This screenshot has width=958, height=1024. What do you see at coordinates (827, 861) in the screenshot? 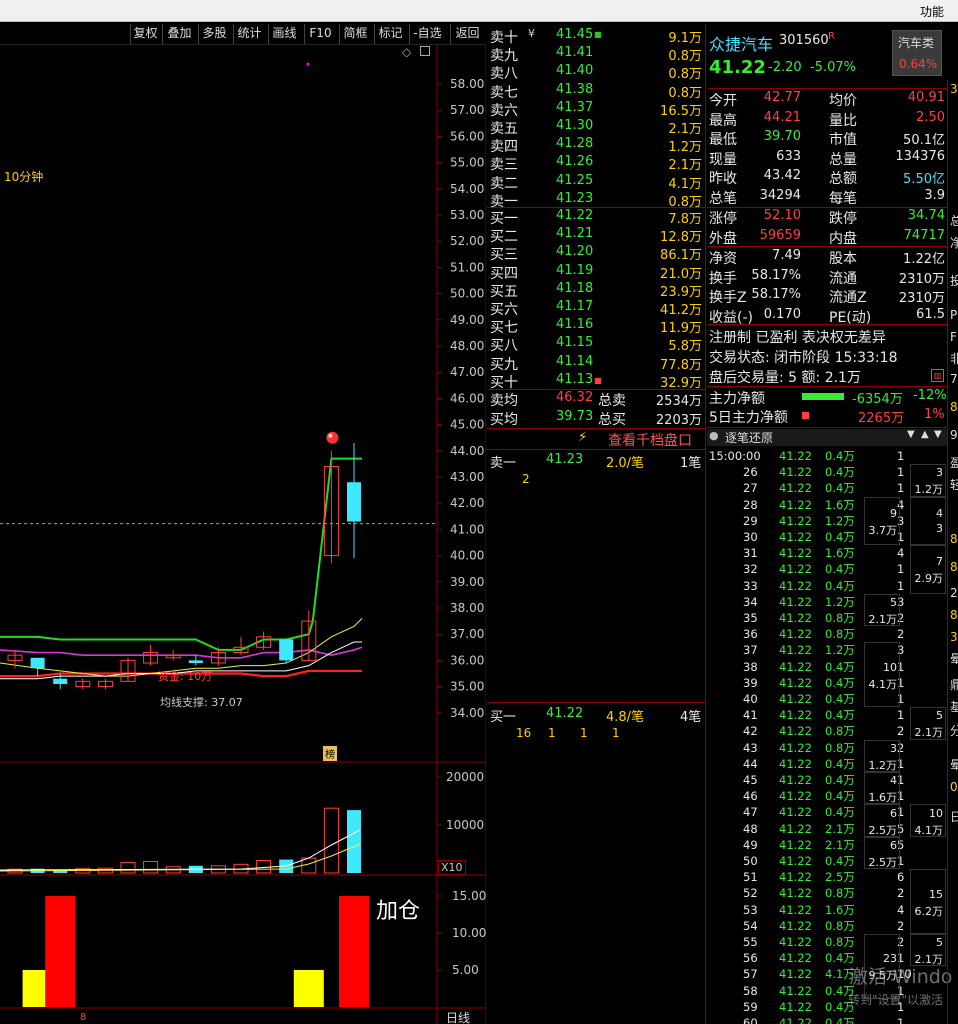
I see `tick-row: 50 41.22 0.4万 1` at bounding box center [827, 861].